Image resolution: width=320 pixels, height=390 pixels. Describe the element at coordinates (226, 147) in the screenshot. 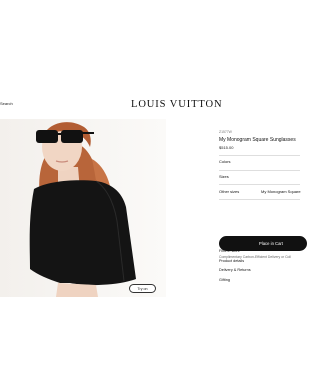

I see `product-price: $515.00` at that location.